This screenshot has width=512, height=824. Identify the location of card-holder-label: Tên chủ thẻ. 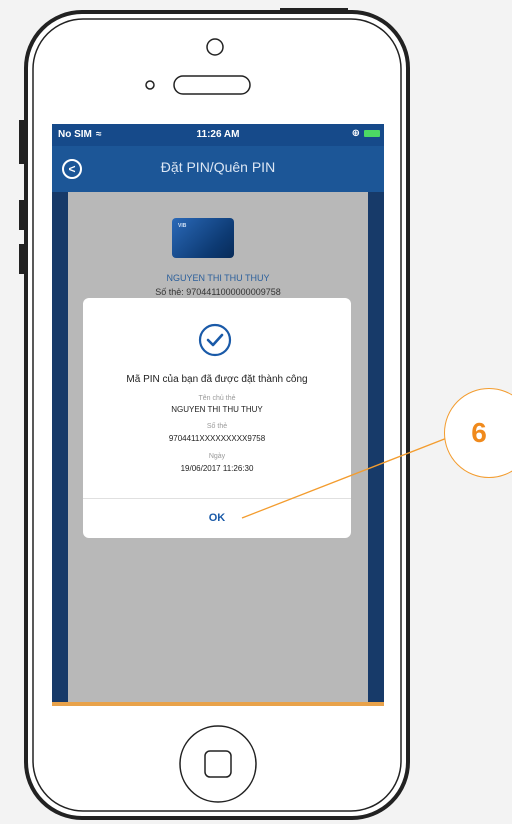
(217, 398).